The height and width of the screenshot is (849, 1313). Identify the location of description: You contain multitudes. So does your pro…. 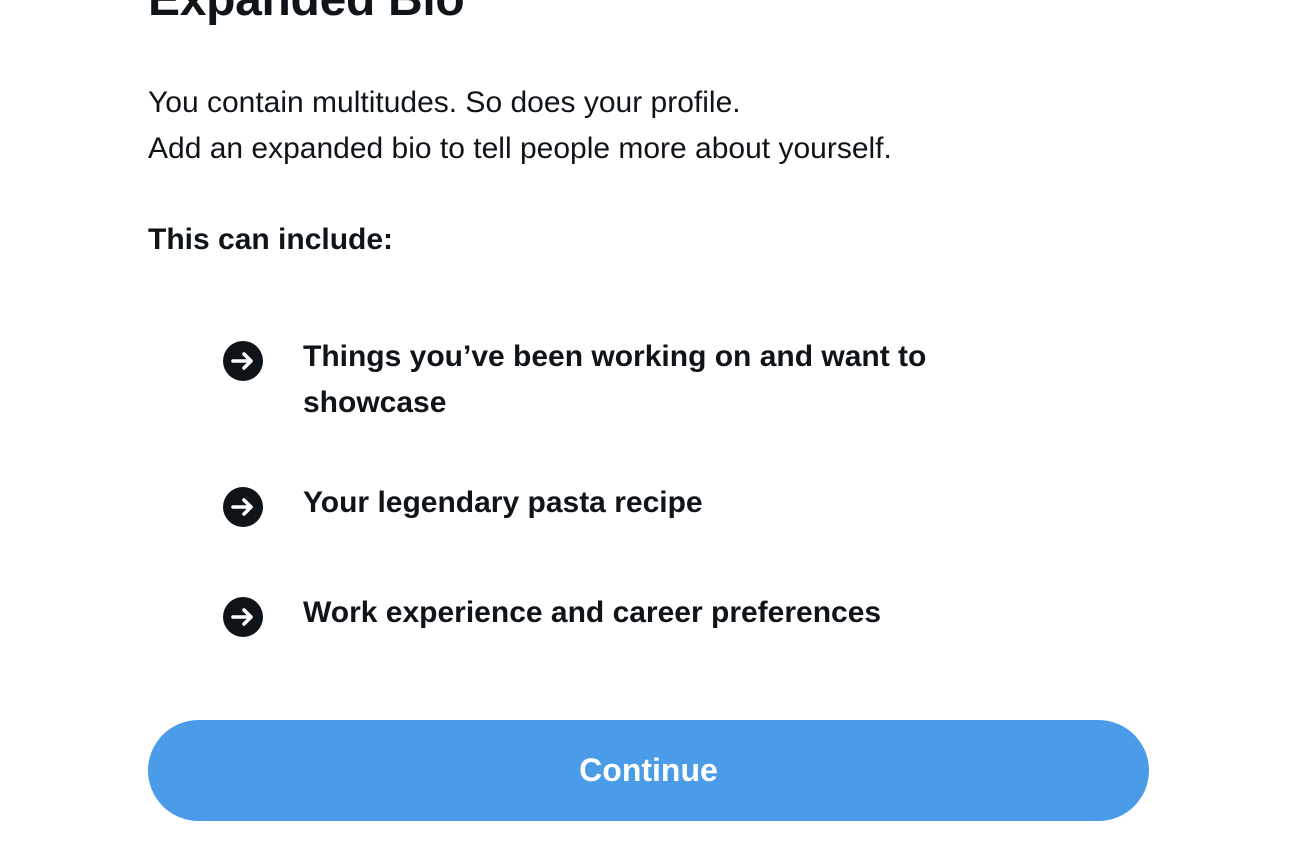
(520, 126).